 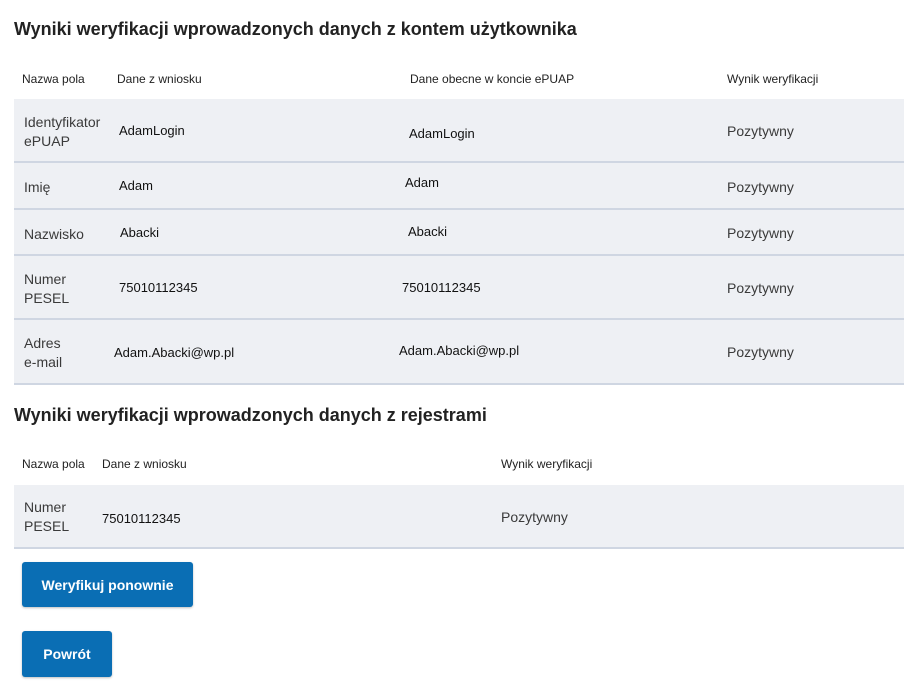 I want to click on request-value: Adam, so click(x=136, y=185).